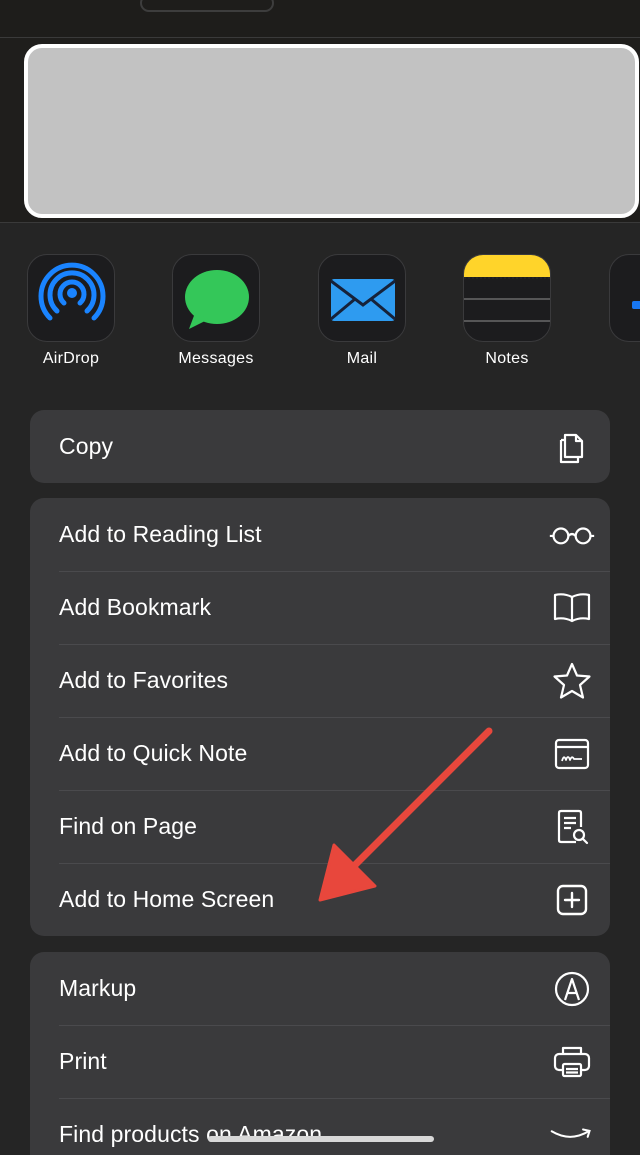 The height and width of the screenshot is (1155, 640). What do you see at coordinates (362, 358) in the screenshot?
I see `app-label: Mail` at bounding box center [362, 358].